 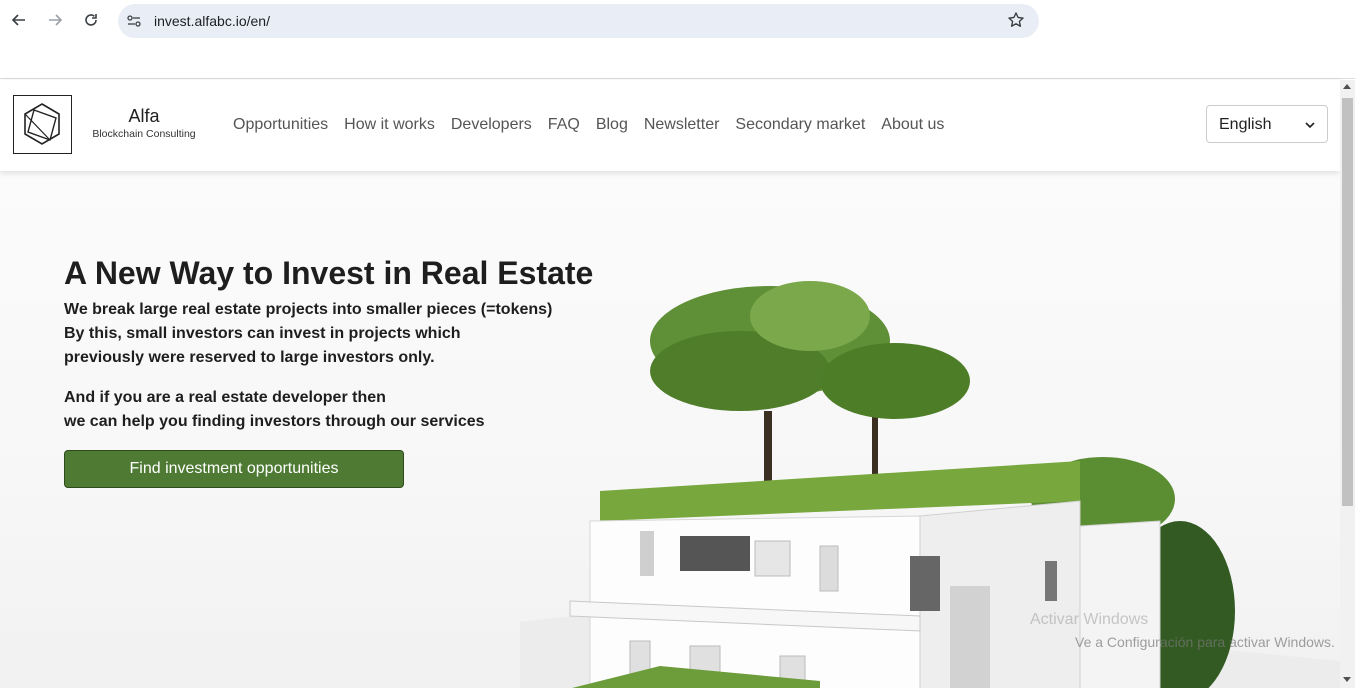 I want to click on site-info-icon, so click(x=134, y=21).